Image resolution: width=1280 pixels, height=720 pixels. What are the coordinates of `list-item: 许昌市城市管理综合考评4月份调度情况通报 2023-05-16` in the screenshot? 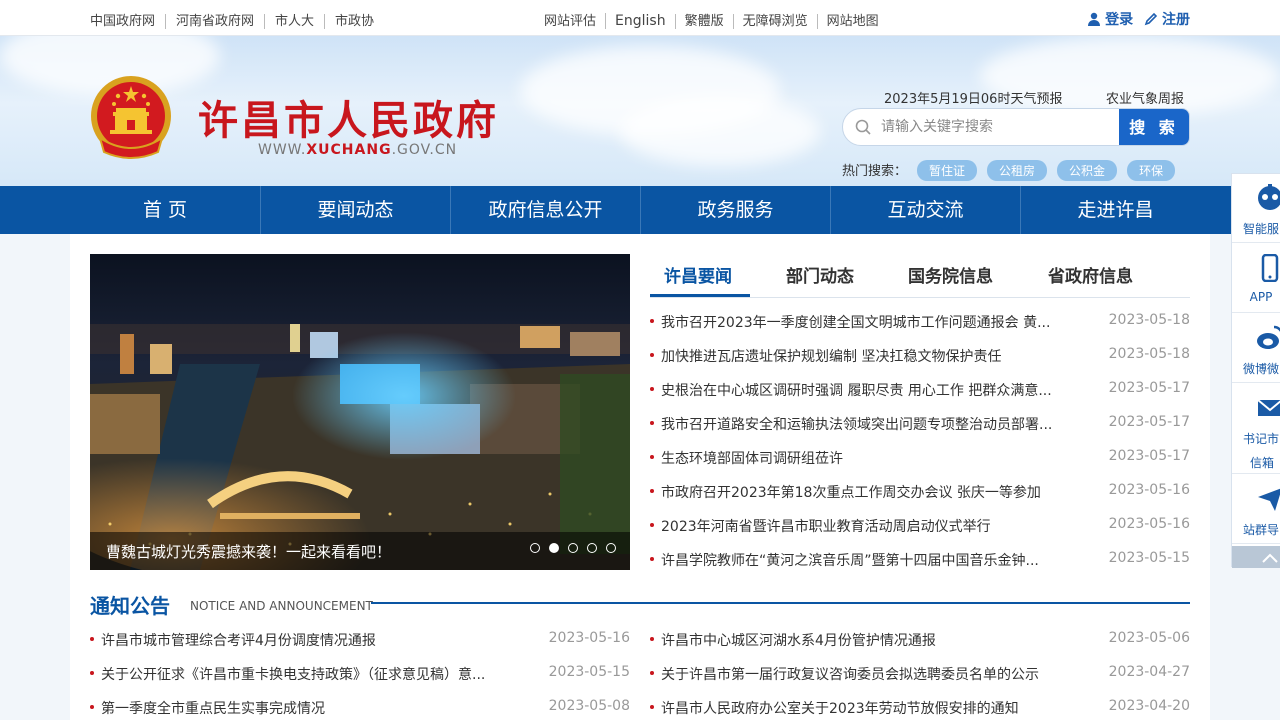 It's located at (360, 639).